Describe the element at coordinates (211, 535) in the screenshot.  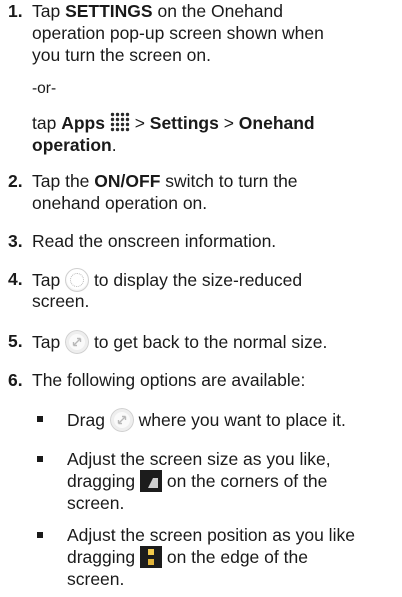
I see `bullet-3-line-1: Adjust the screen position as you like` at that location.